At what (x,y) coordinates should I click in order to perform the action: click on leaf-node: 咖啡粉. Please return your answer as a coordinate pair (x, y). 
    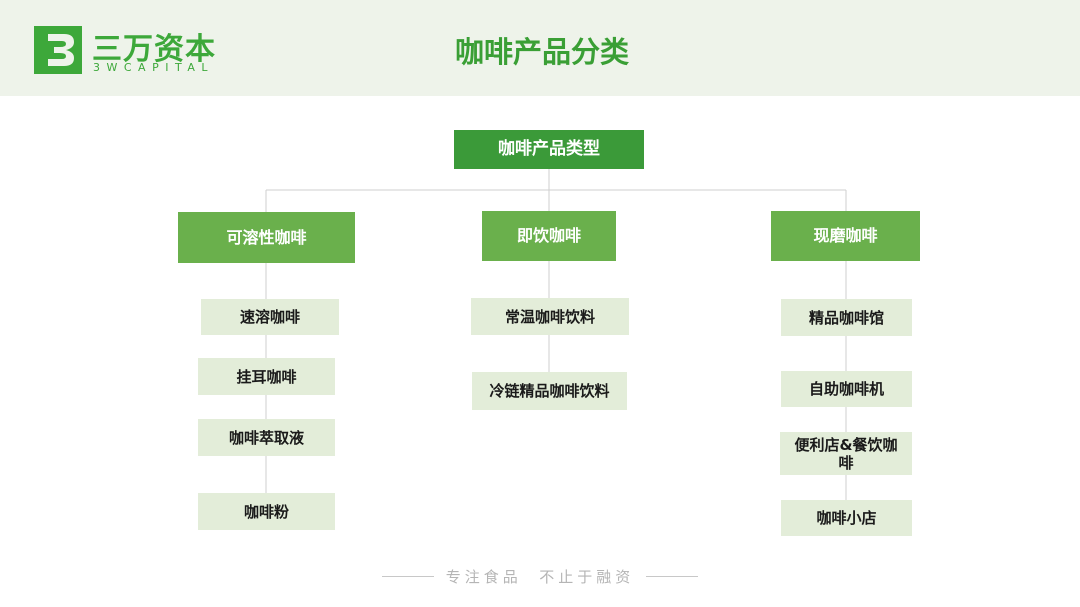
    Looking at the image, I should click on (266, 511).